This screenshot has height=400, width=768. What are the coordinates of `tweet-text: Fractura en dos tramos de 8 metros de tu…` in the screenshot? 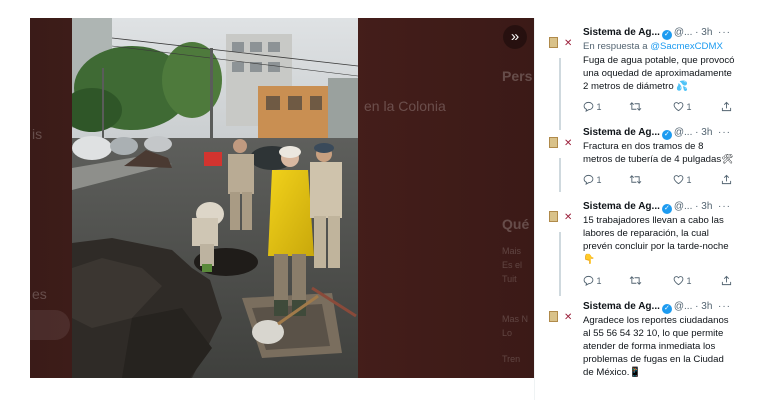 It's located at (658, 153).